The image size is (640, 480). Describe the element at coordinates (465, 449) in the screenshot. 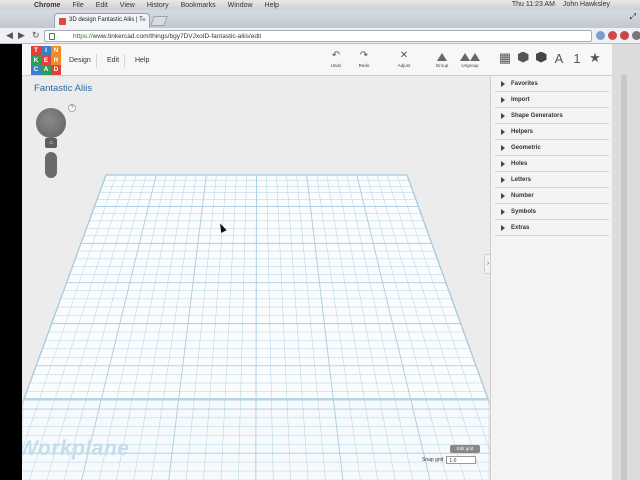

I see `edit-grid-button: Edit grid` at that location.